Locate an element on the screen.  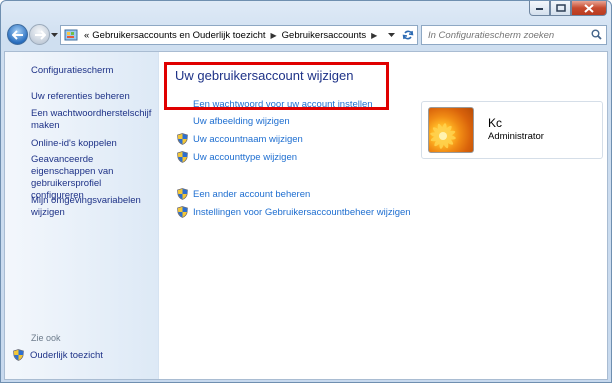
set-password-link: Een wachtwoord voor uw account instellen is located at coordinates (283, 104).